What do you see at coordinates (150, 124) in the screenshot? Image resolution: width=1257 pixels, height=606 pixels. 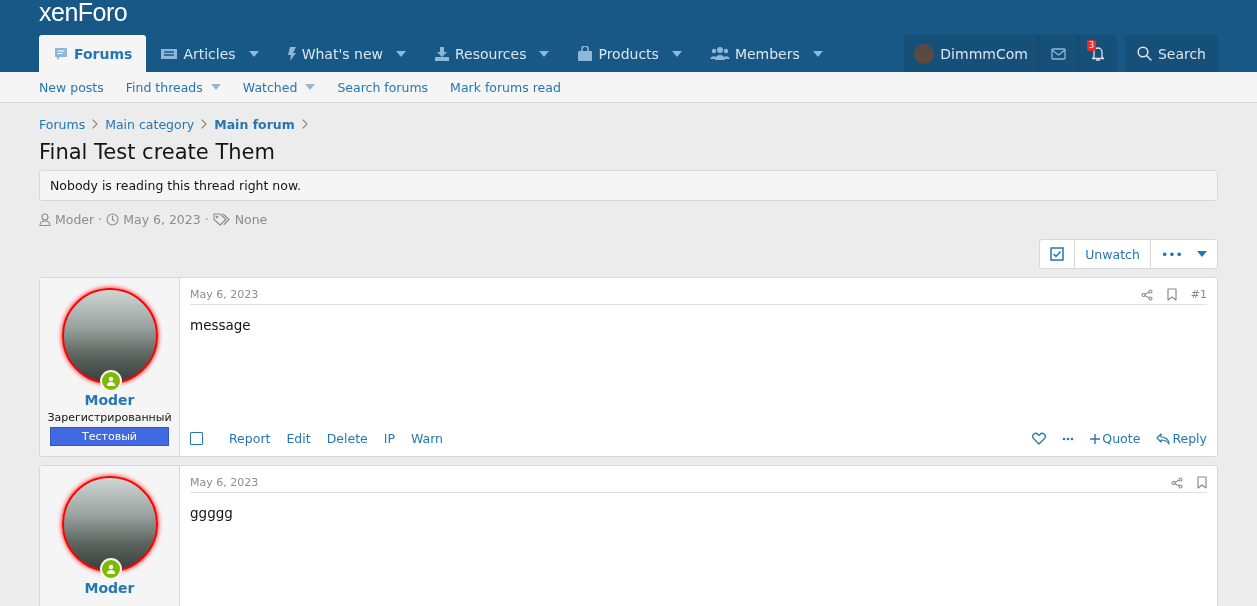 I see `breadcrumb-link: Main category` at bounding box center [150, 124].